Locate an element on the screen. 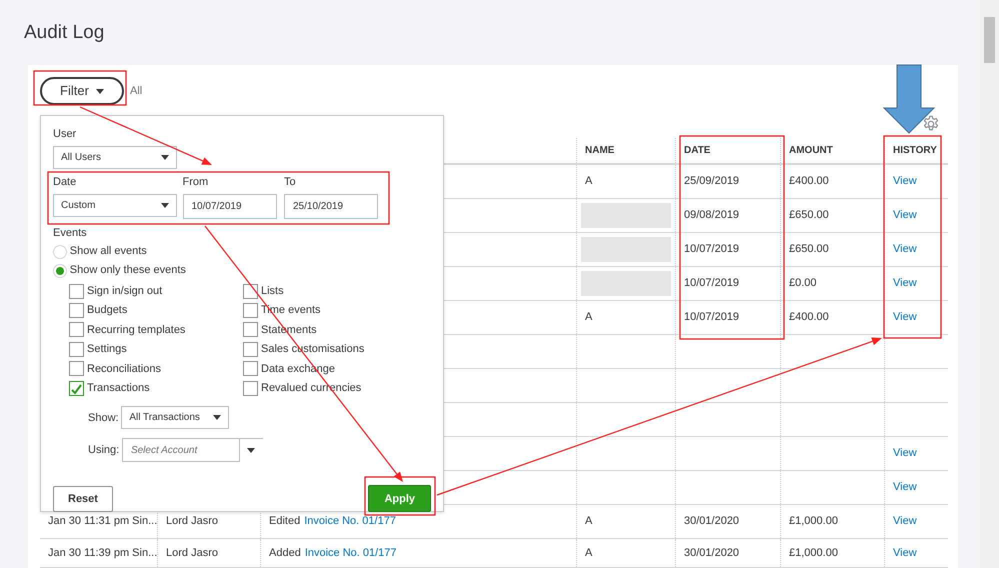  table-cell-text: £0.00 is located at coordinates (803, 284).